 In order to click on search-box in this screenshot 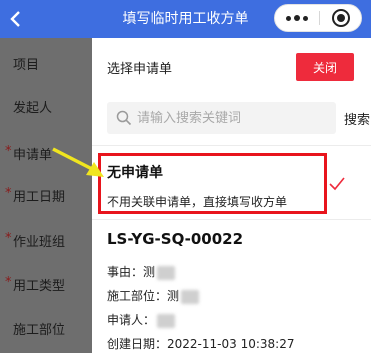, I will do `click(221, 118)`.